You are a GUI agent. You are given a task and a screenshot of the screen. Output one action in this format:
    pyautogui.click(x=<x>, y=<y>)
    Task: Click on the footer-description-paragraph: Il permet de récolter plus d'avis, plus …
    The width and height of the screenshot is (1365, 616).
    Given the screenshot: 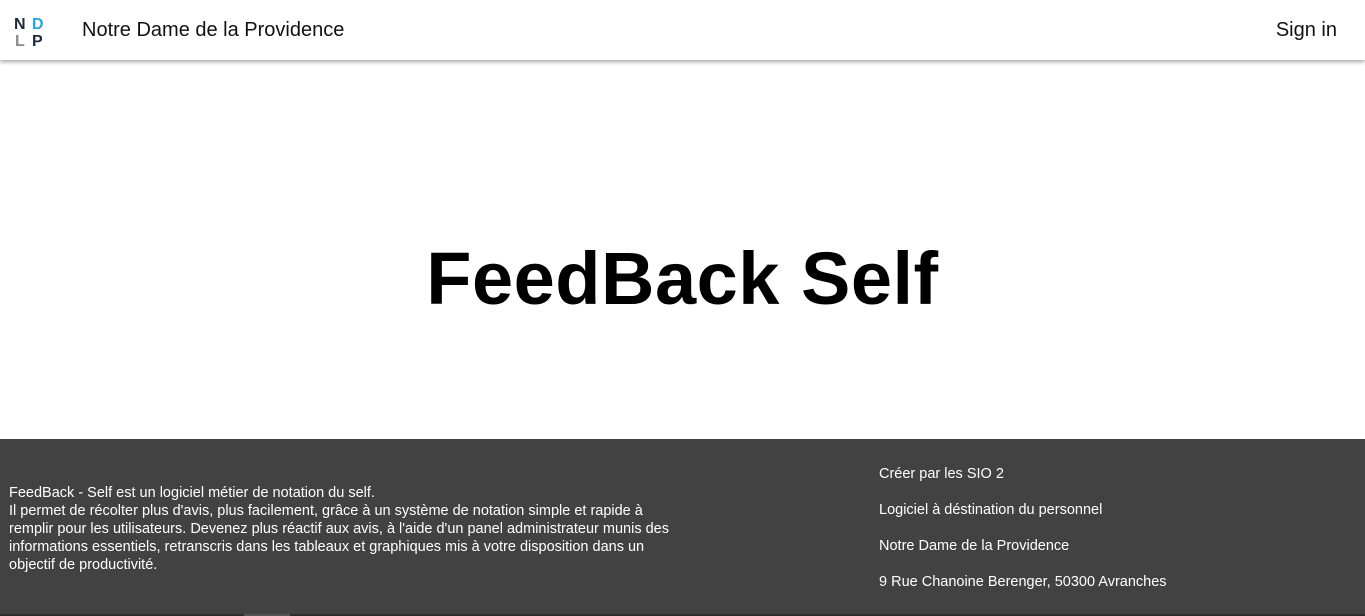 What is the action you would take?
    pyautogui.click(x=339, y=538)
    